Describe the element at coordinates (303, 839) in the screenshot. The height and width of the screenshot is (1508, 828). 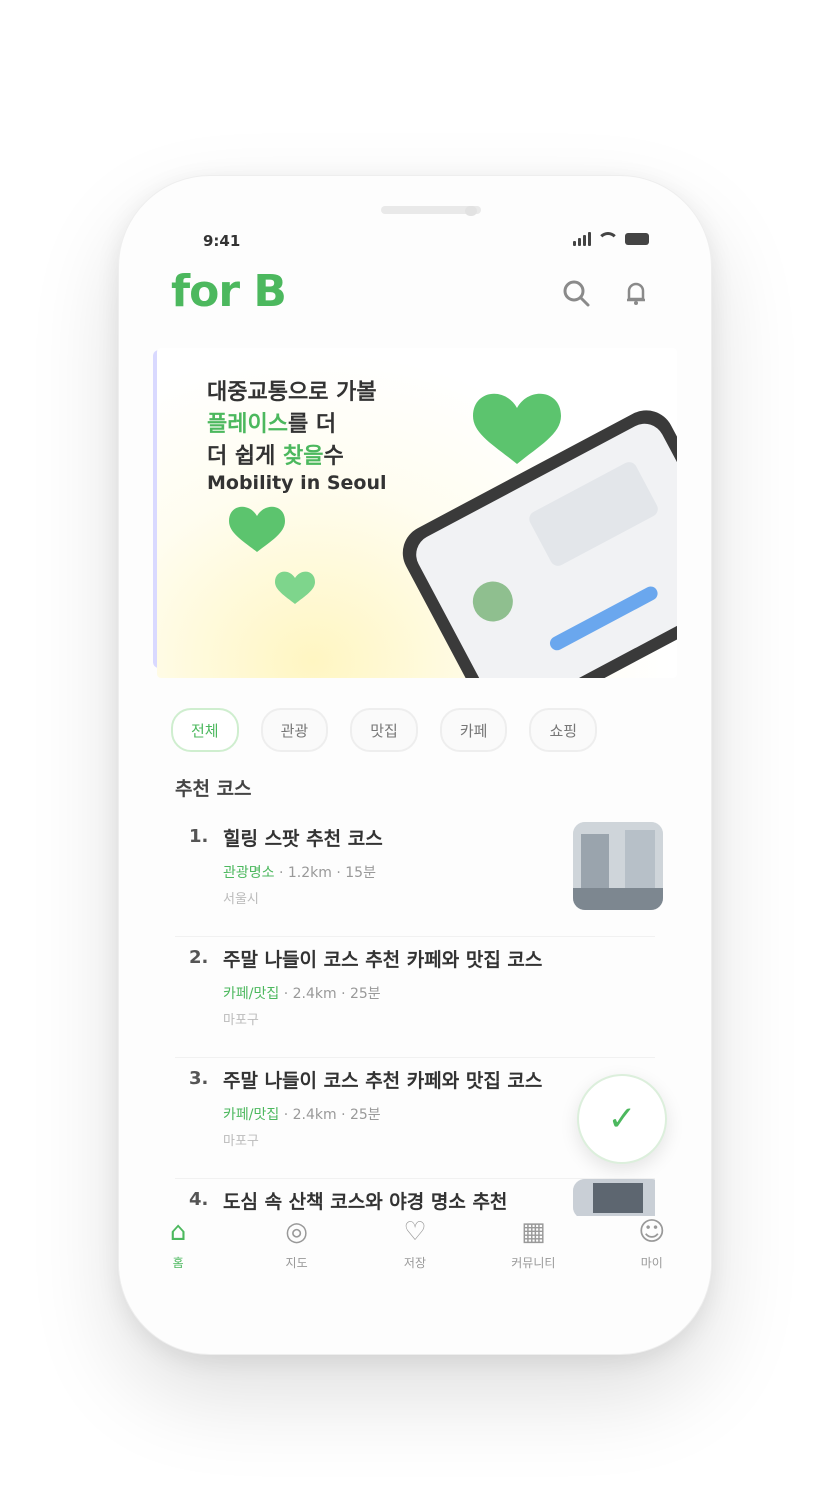
I see `item-title: 힐링 스팟 추천 코스` at that location.